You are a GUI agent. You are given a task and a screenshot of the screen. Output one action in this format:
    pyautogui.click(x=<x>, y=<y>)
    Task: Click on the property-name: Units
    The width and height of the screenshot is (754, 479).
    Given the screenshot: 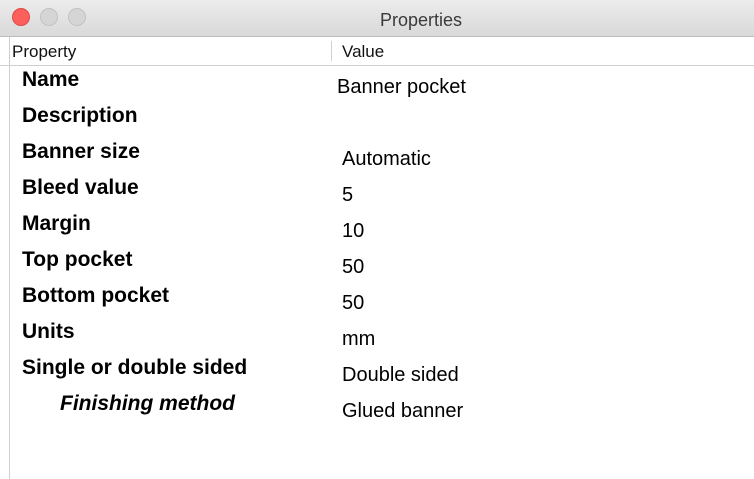 What is the action you would take?
    pyautogui.click(x=48, y=331)
    